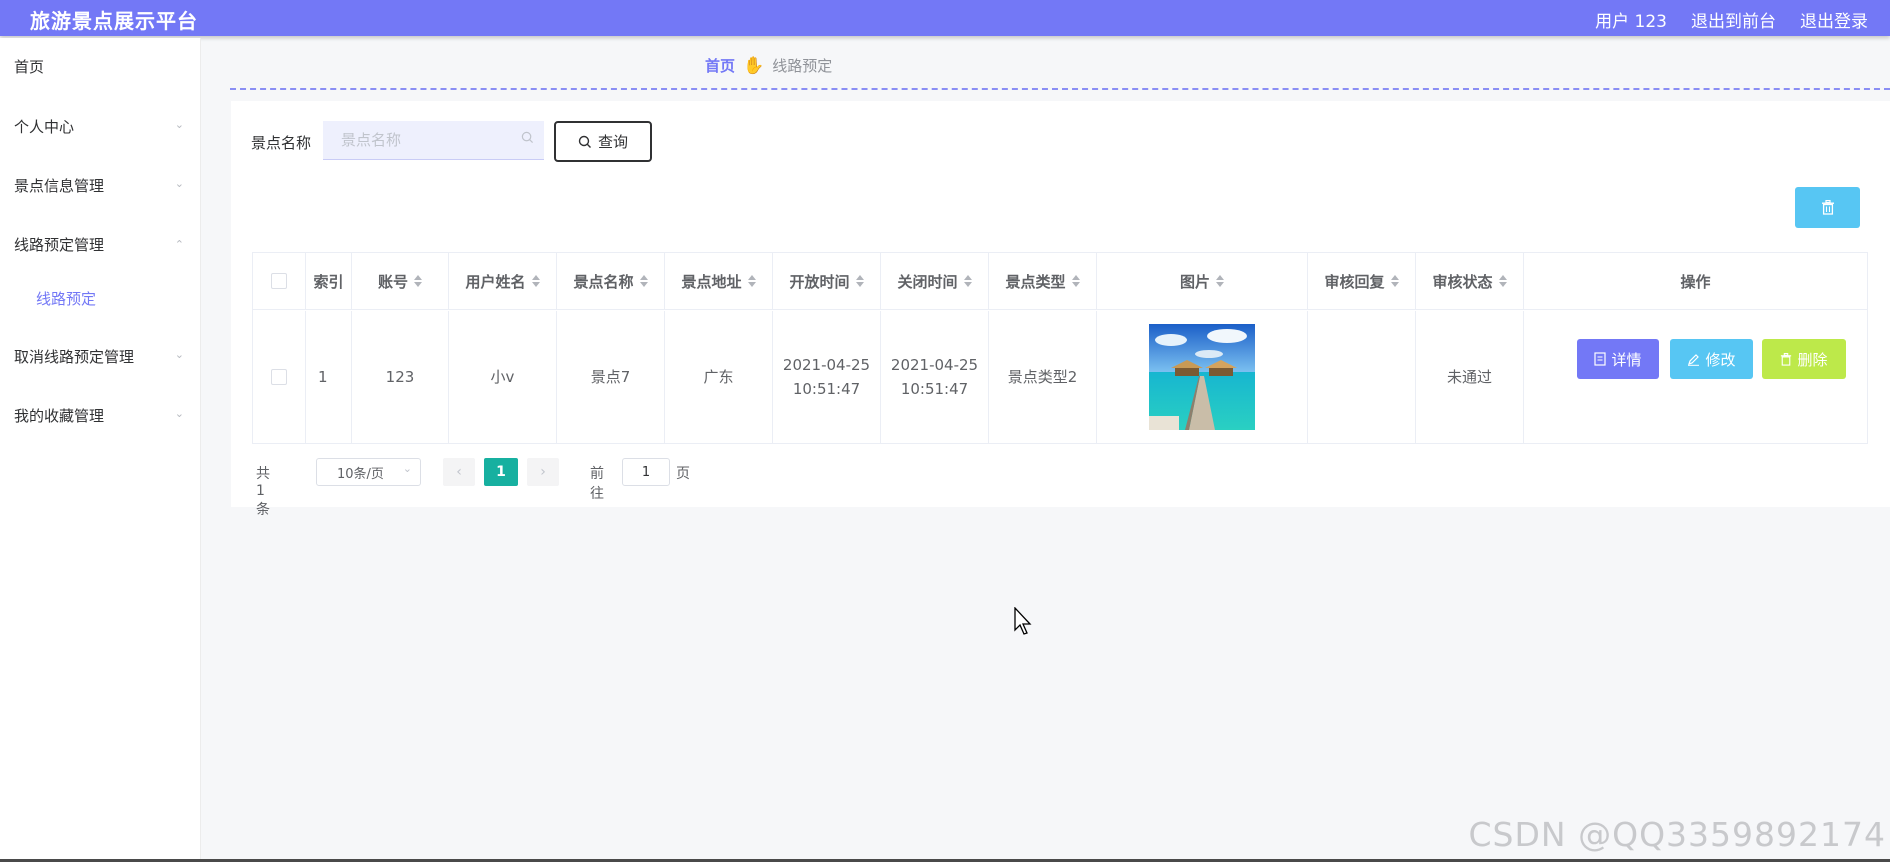  I want to click on sidebar-item-label: 取消线路预定管理, so click(74, 357).